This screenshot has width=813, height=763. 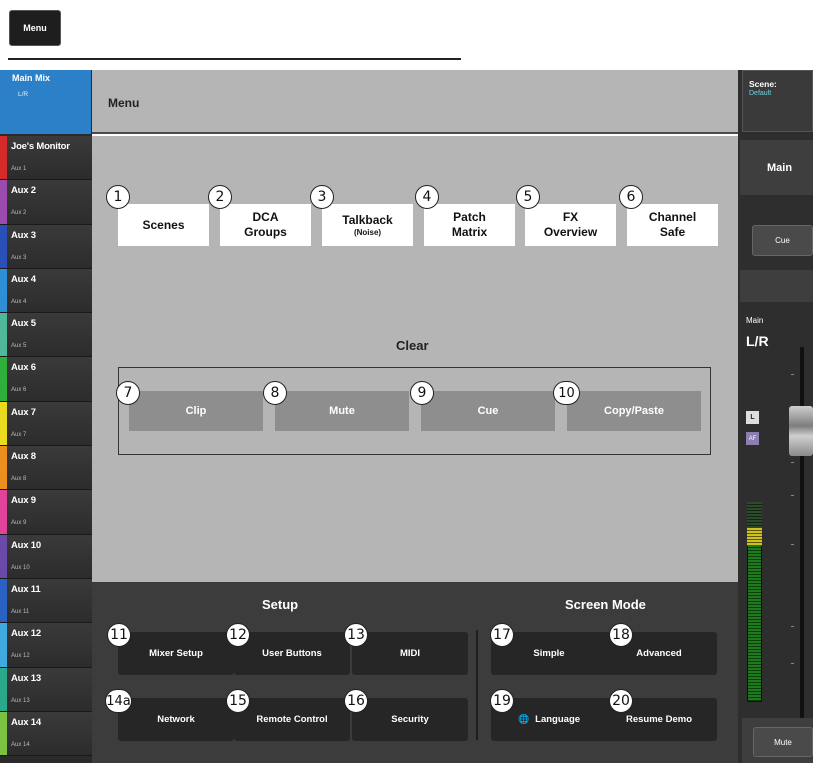 I want to click on callout-number: 12, so click(x=238, y=635).